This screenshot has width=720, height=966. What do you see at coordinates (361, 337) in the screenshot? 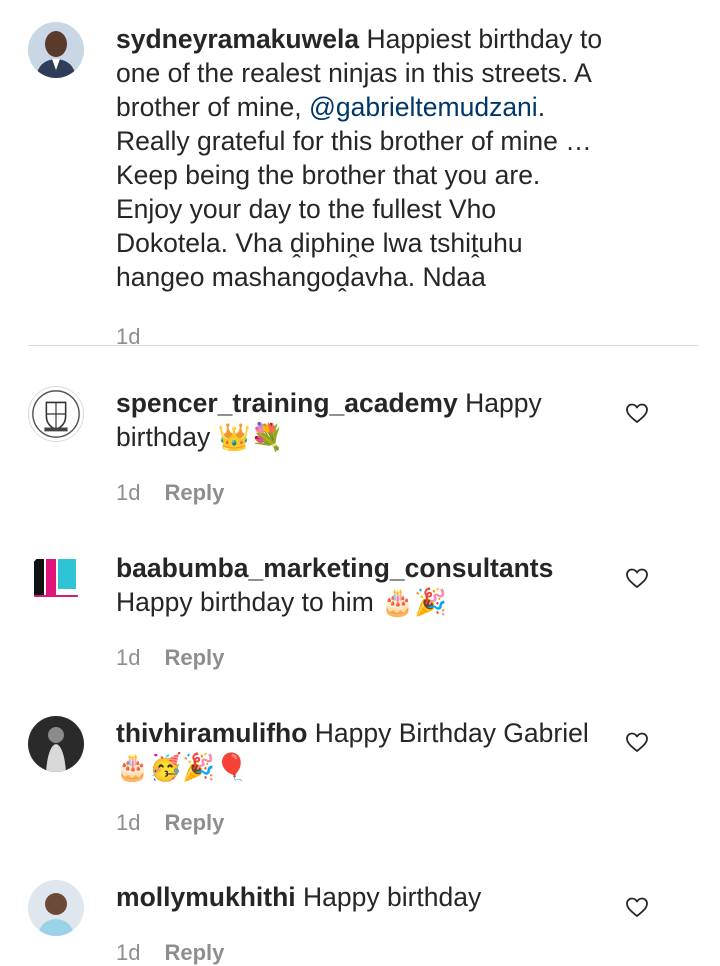
I see `caption-meta: 1d` at bounding box center [361, 337].